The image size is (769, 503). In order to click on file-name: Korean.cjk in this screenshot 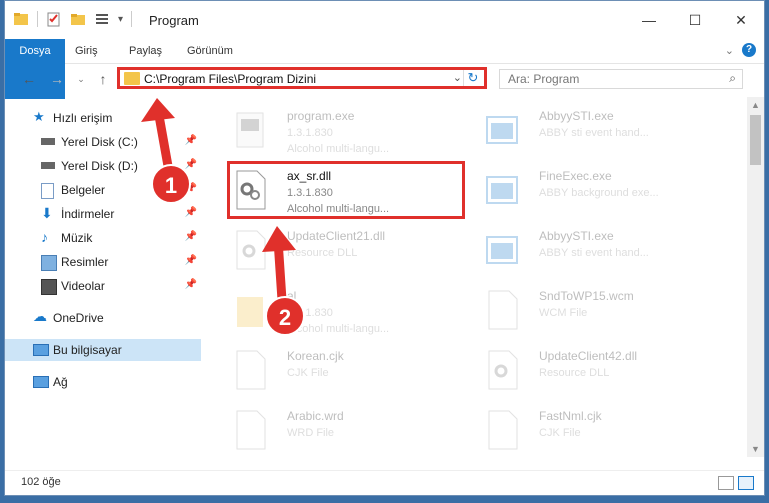, I will do `click(315, 356)`.